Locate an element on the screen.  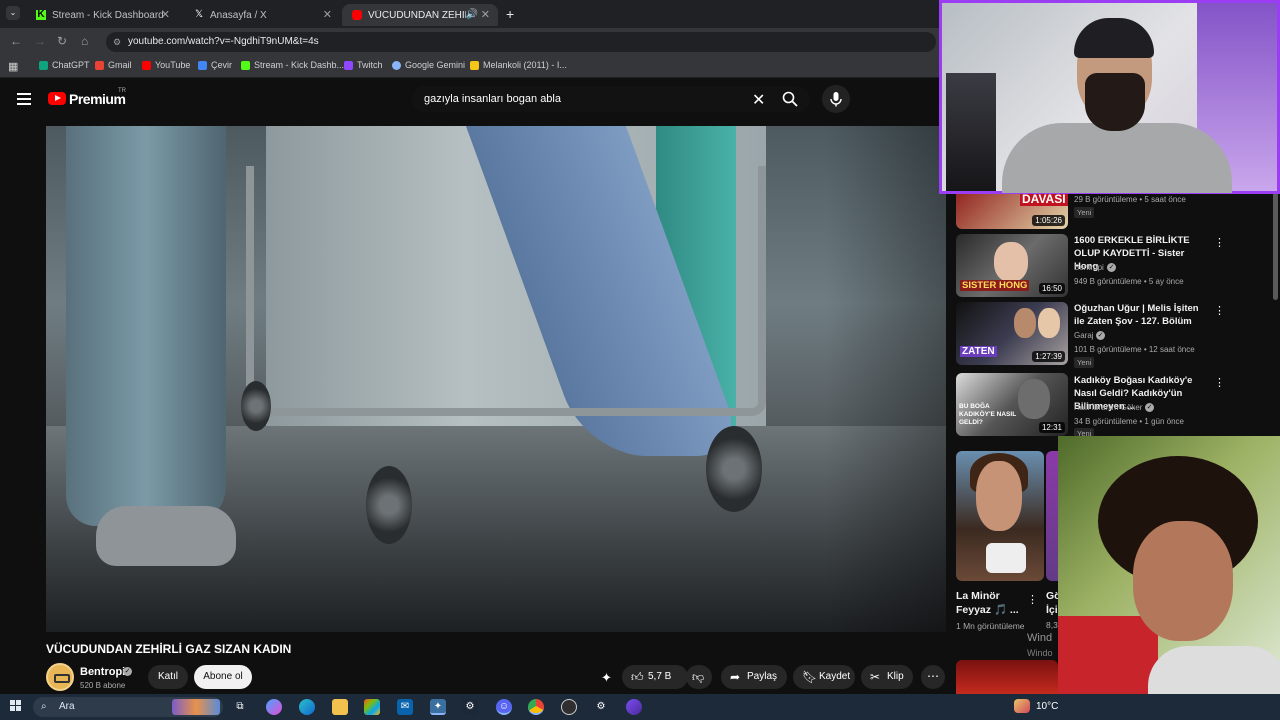
dislike-button: 👎︎ is located at coordinates (699, 677).